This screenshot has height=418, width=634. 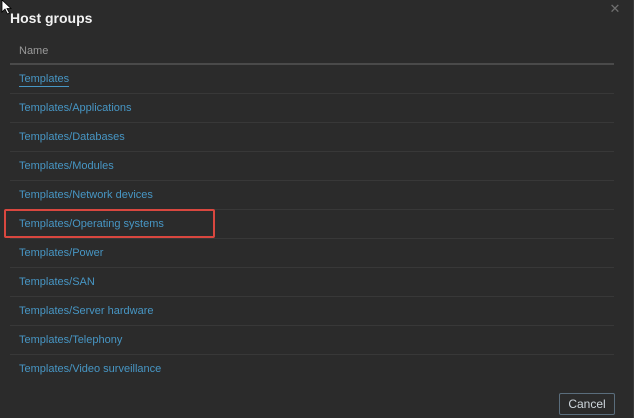 What do you see at coordinates (86, 195) in the screenshot?
I see `host-group-link: Templates/Network devices` at bounding box center [86, 195].